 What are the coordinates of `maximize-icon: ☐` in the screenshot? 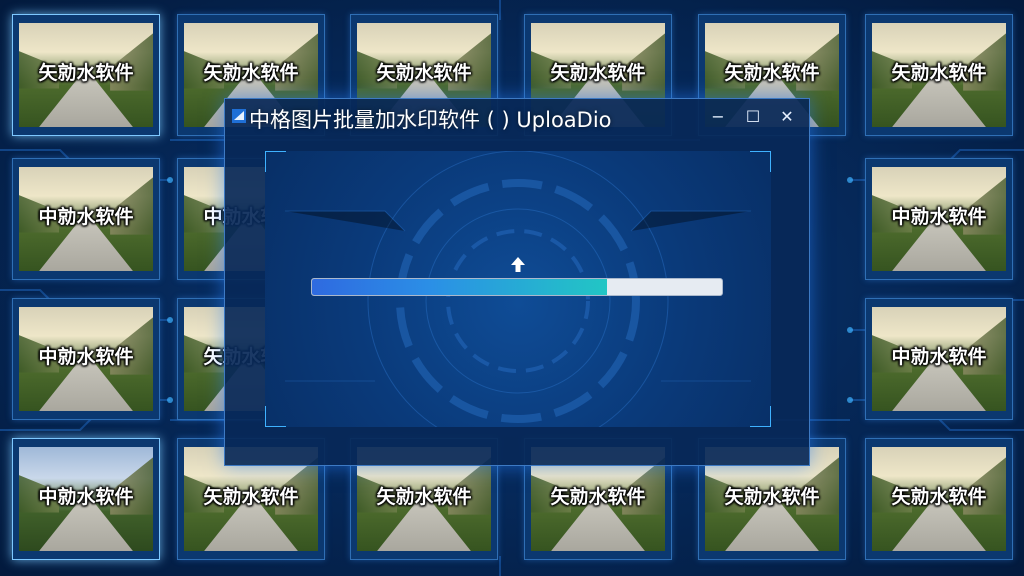 It's located at (753, 117).